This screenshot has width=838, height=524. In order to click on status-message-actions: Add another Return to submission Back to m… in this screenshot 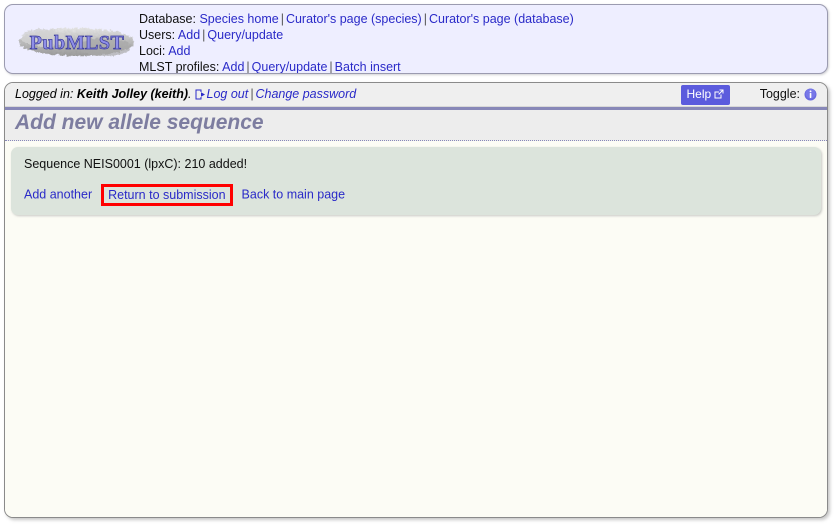, I will do `click(184, 195)`.